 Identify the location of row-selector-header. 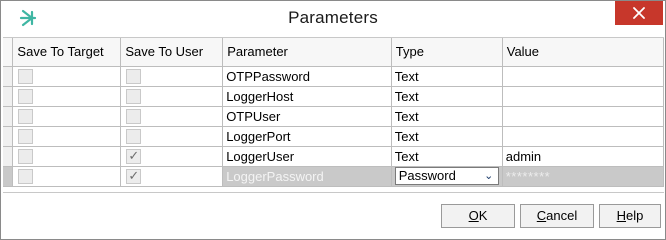
(8, 52).